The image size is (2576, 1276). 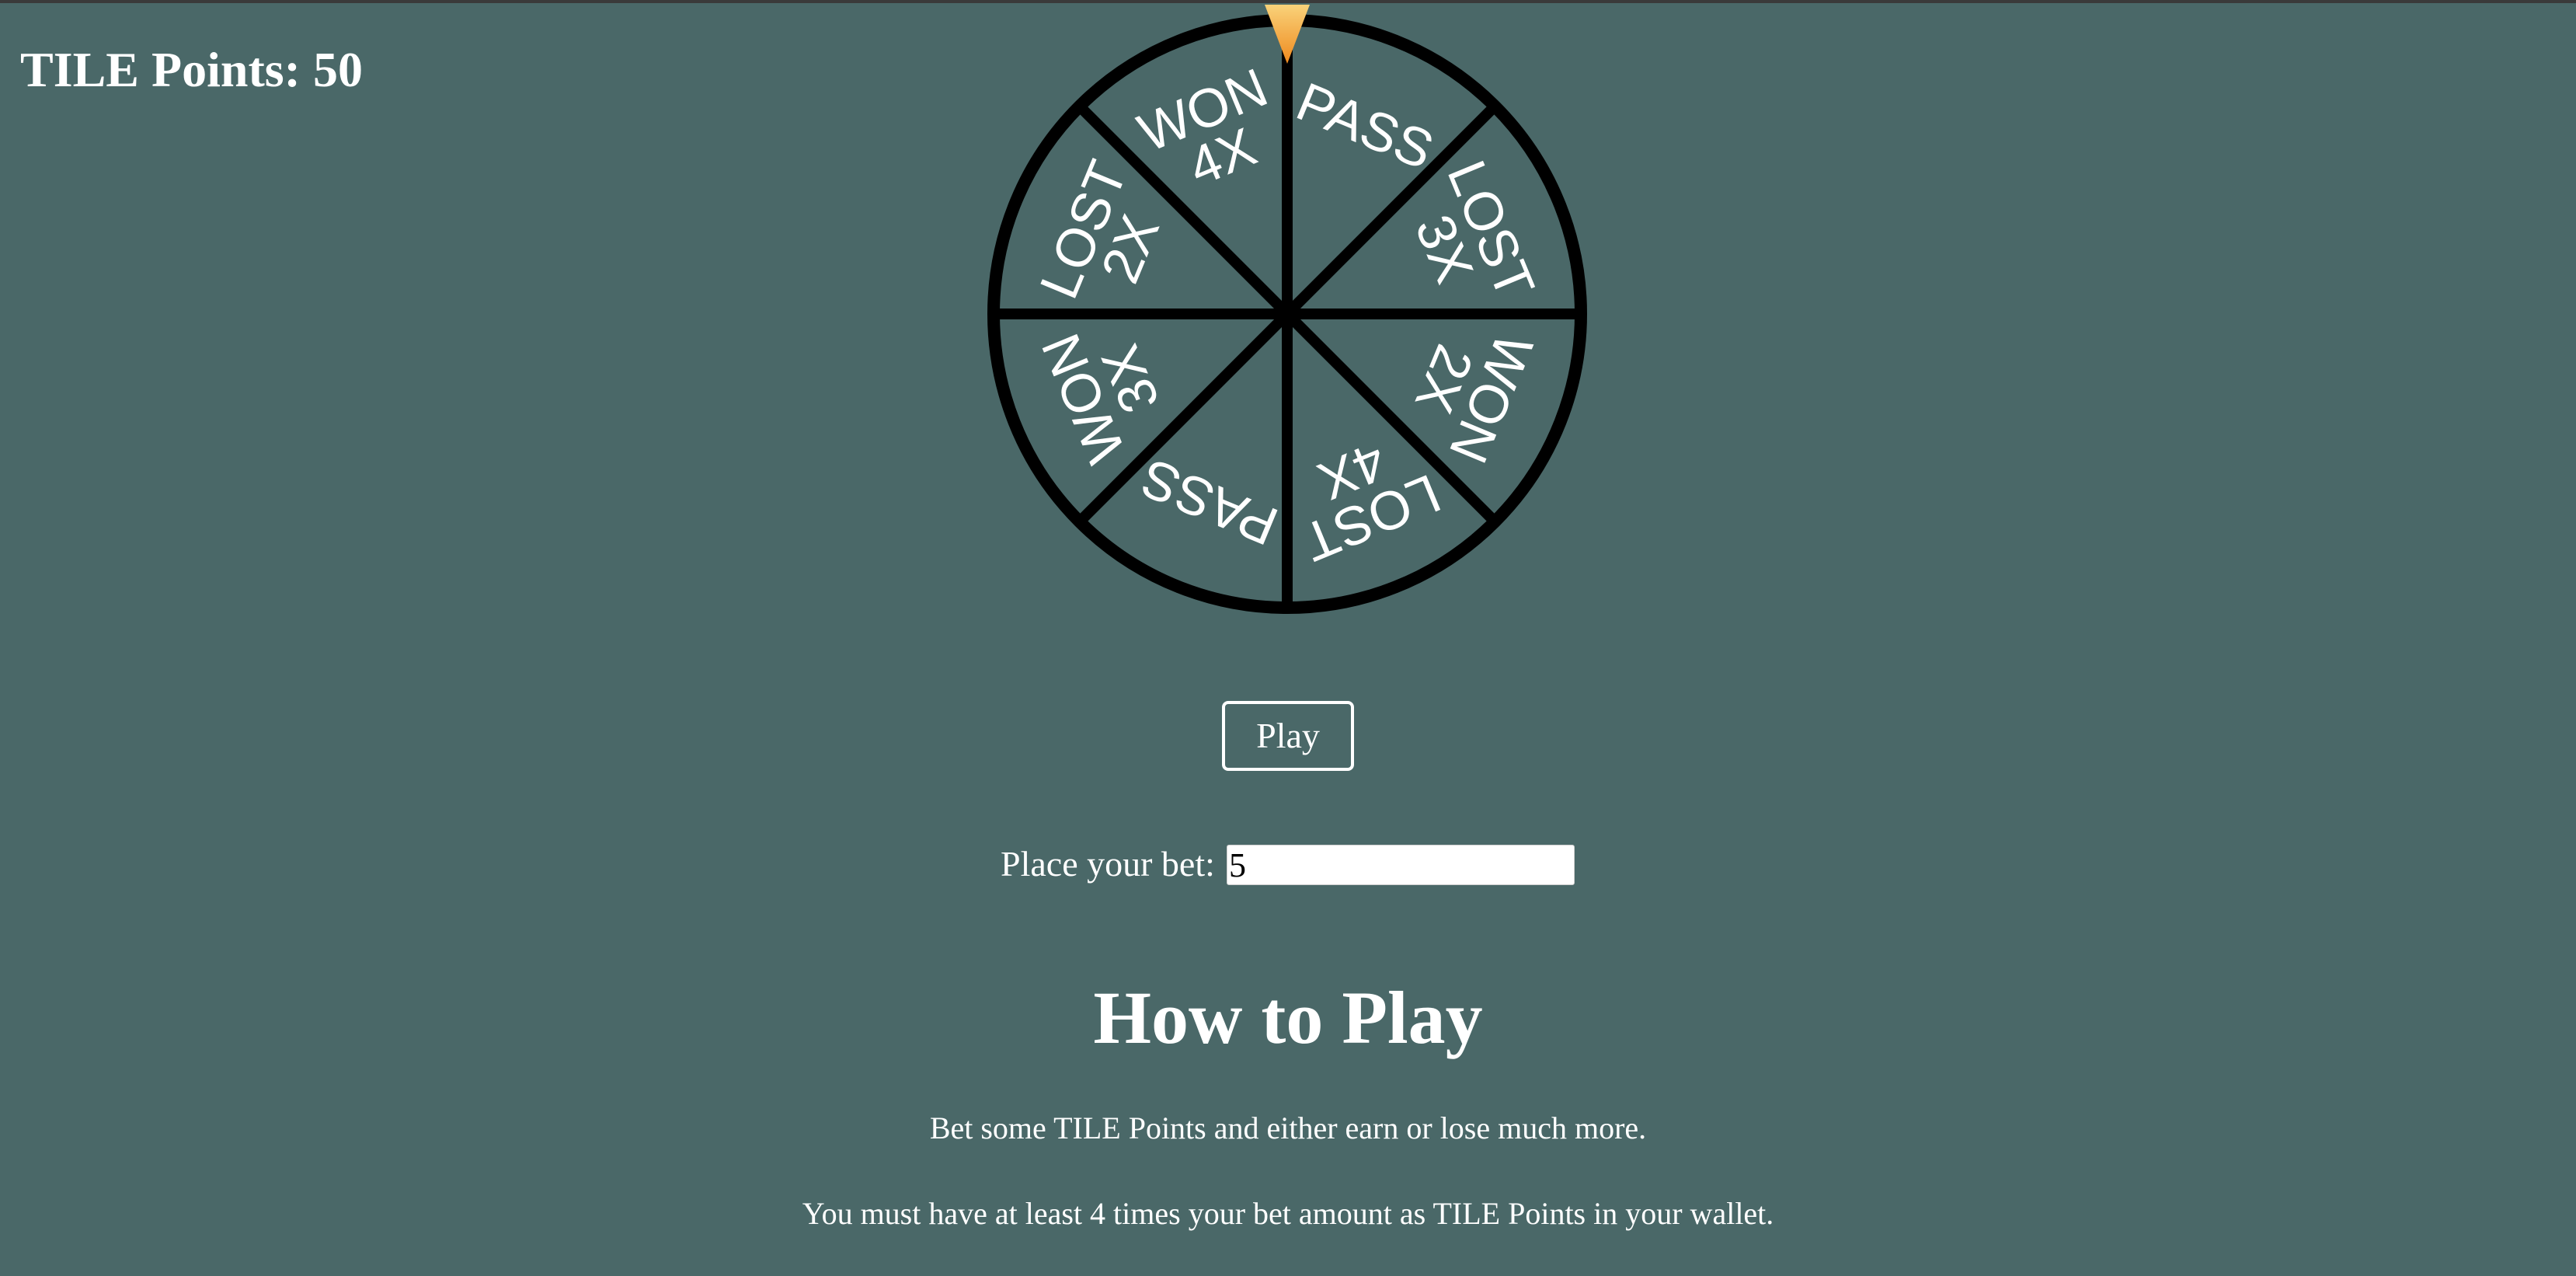 I want to click on bet-label: Place your bet:, so click(x=1108, y=864).